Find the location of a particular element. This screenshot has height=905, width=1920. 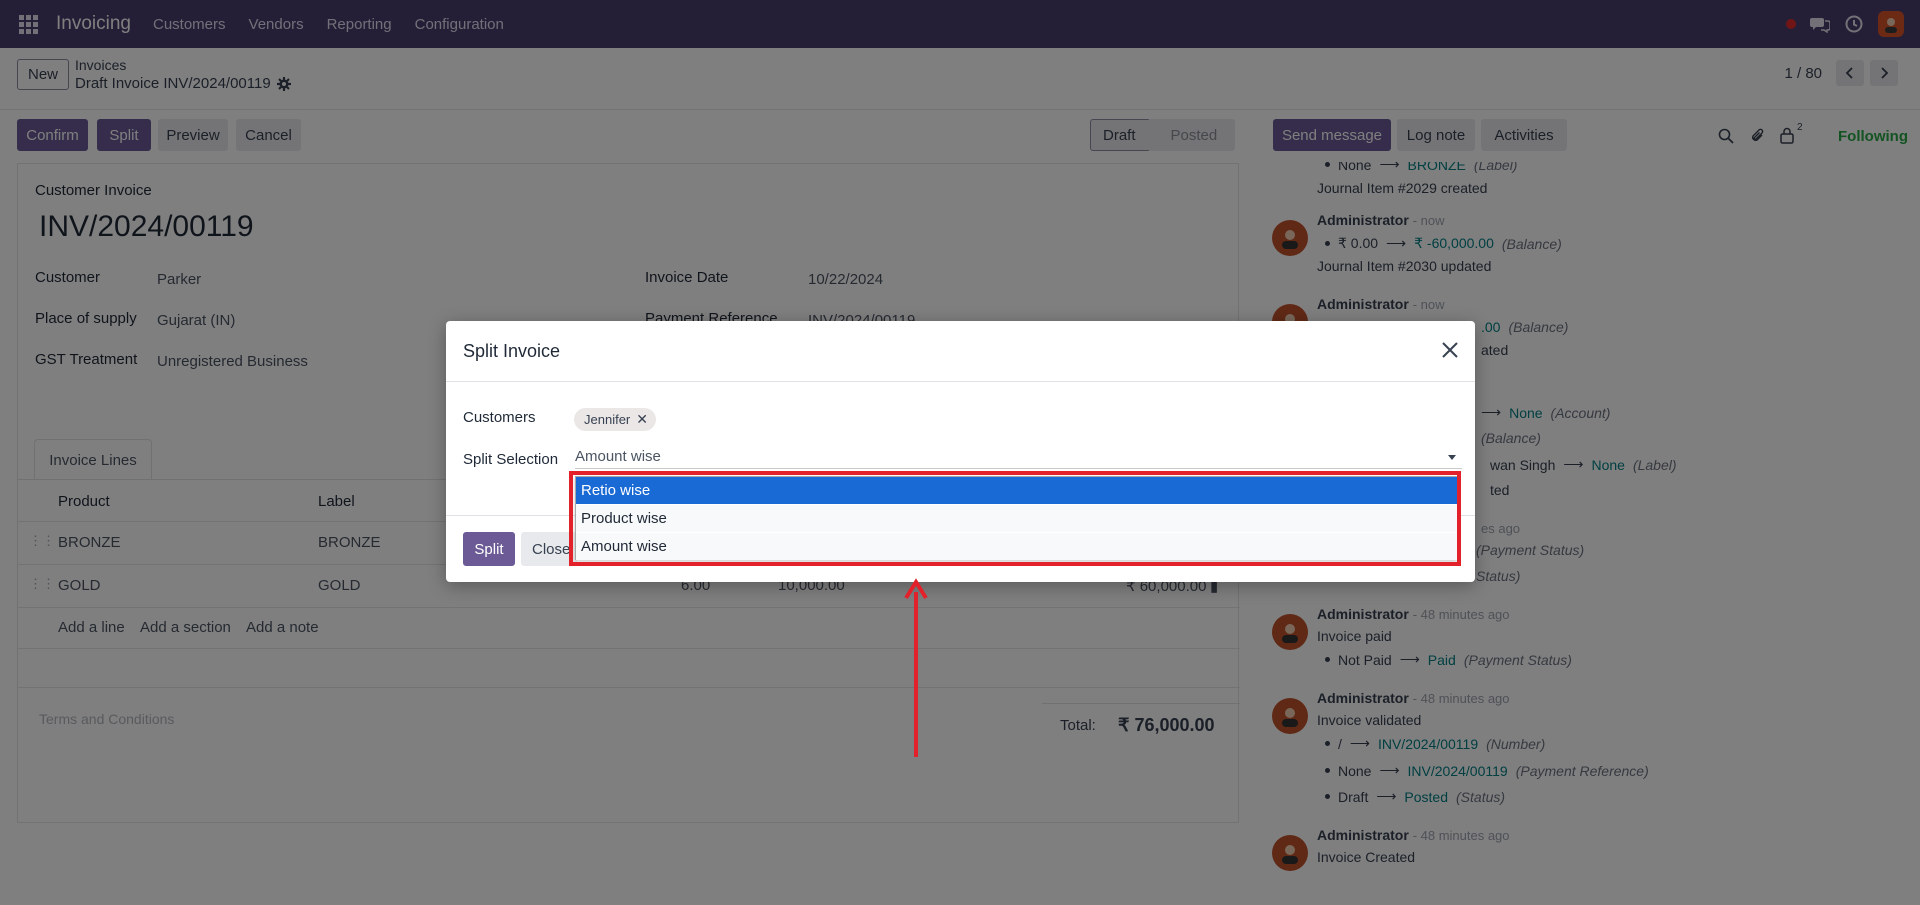

annotation-arrow-up-icon is located at coordinates (916, 589).